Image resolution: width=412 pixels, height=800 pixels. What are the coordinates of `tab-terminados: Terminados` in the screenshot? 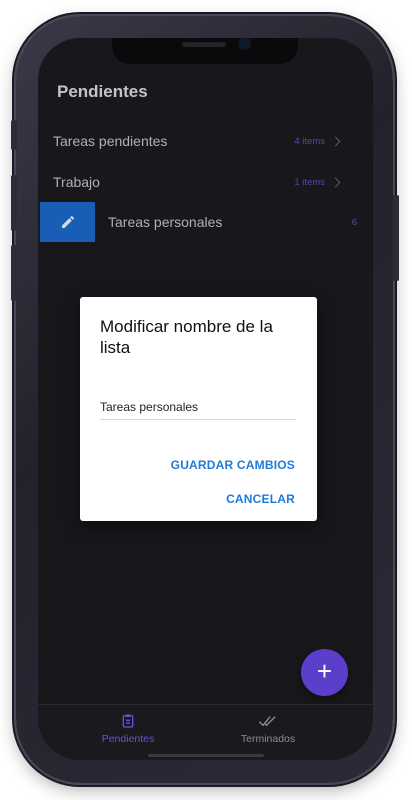 It's located at (268, 729).